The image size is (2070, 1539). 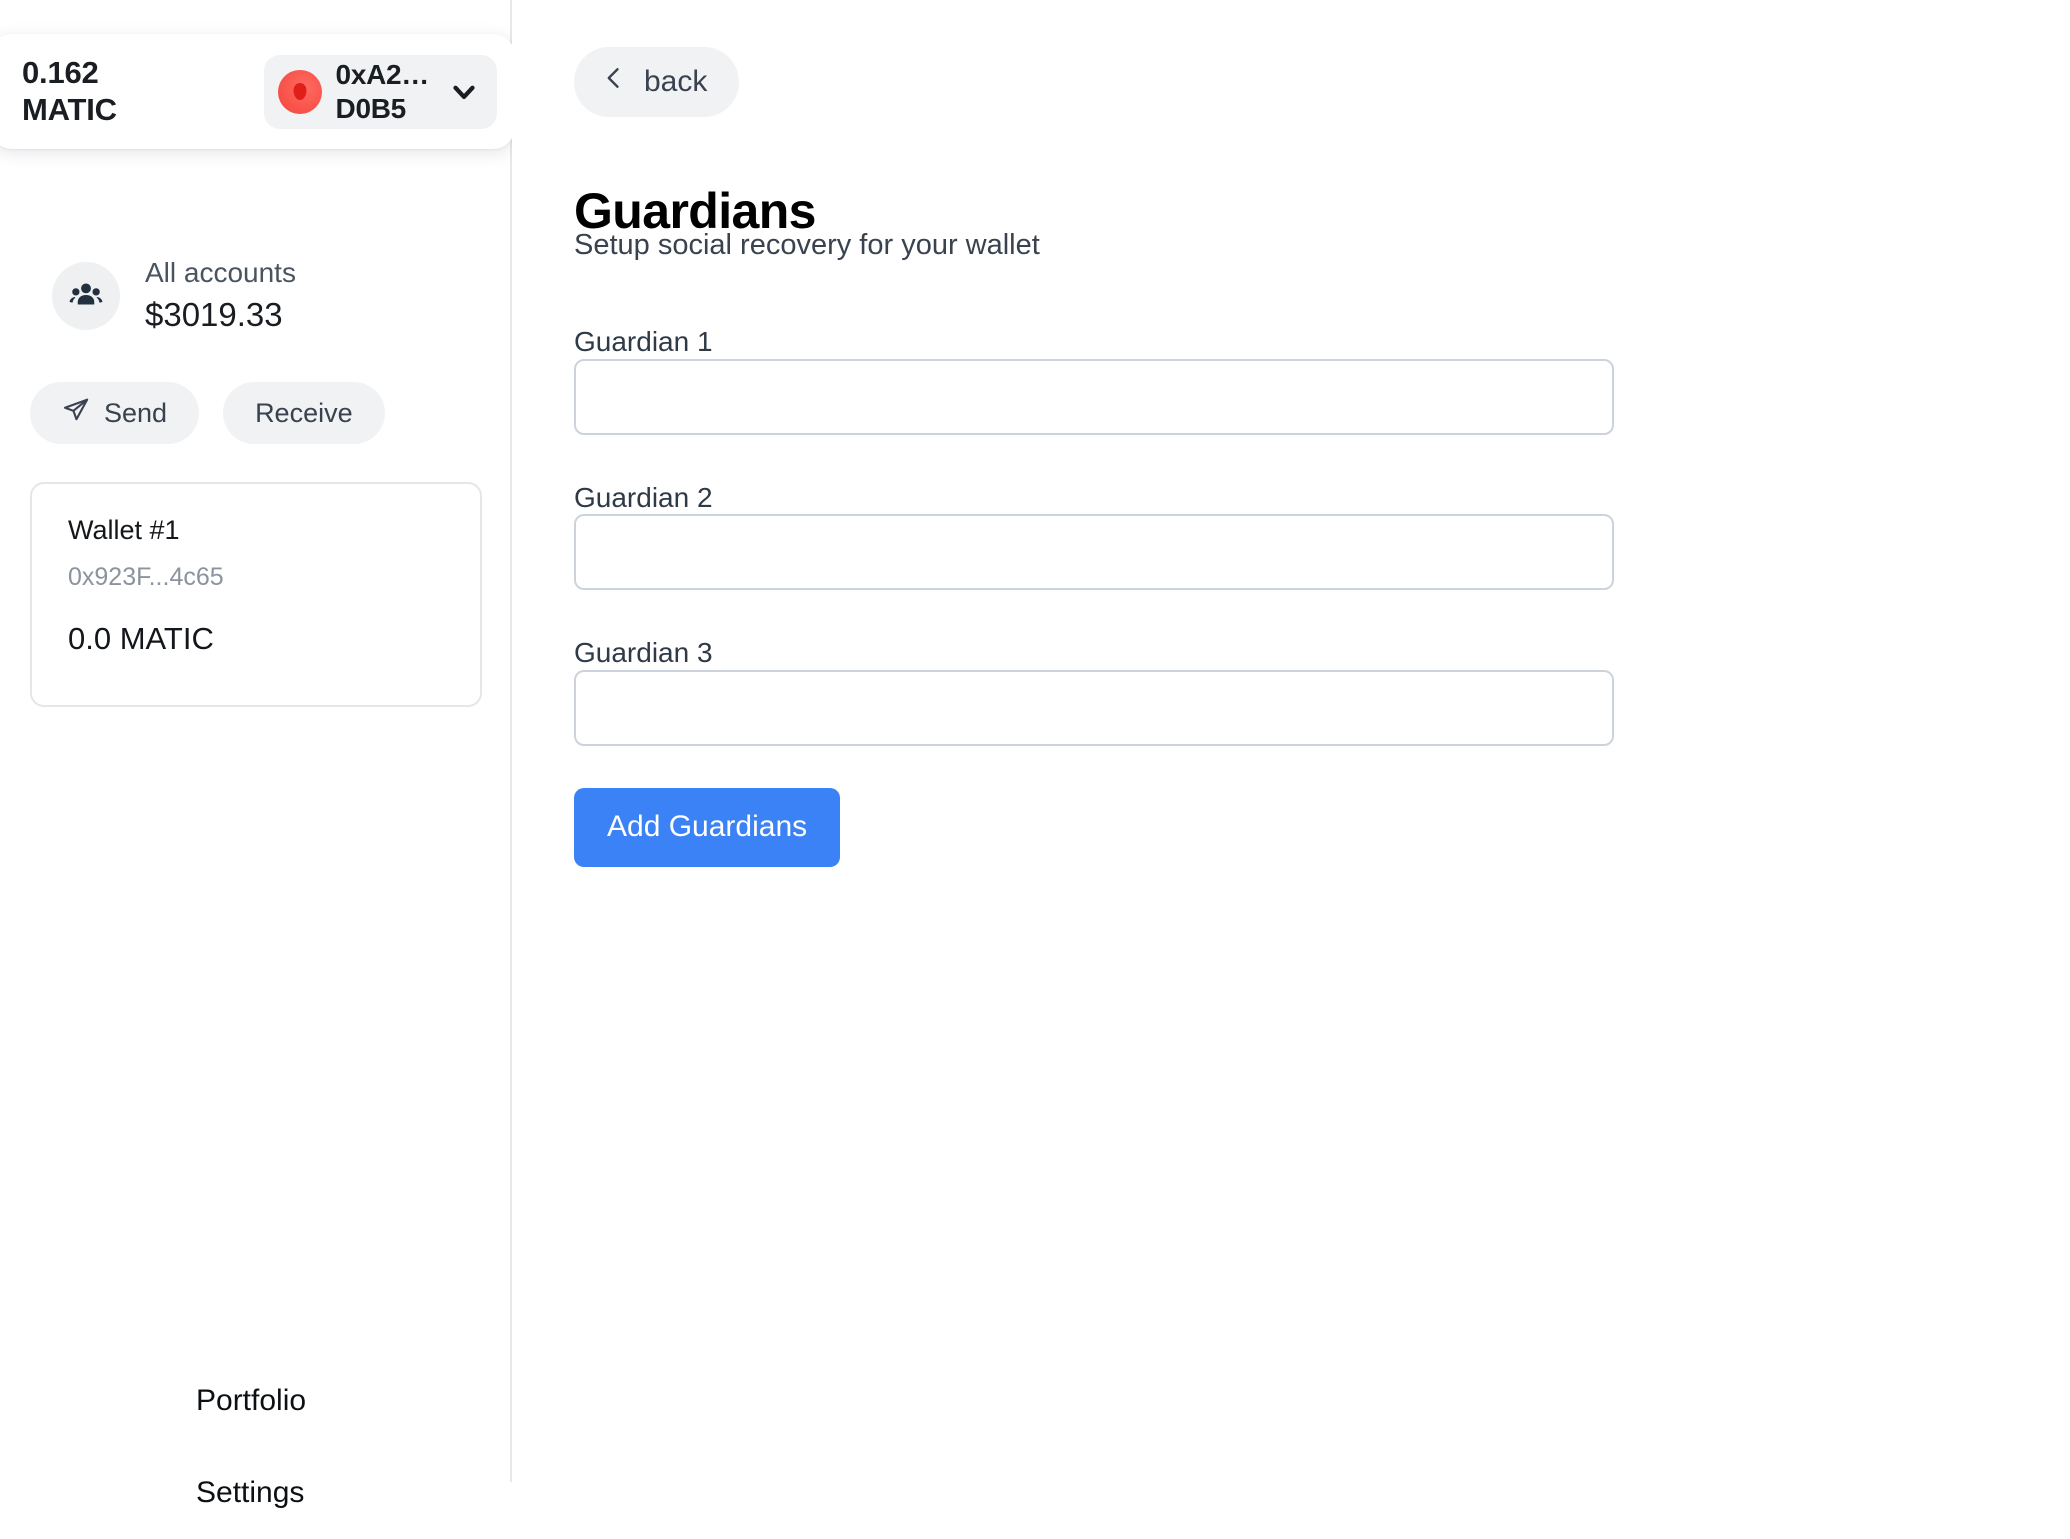 I want to click on wallet-balance: 0.0 MATIC, so click(x=141, y=639).